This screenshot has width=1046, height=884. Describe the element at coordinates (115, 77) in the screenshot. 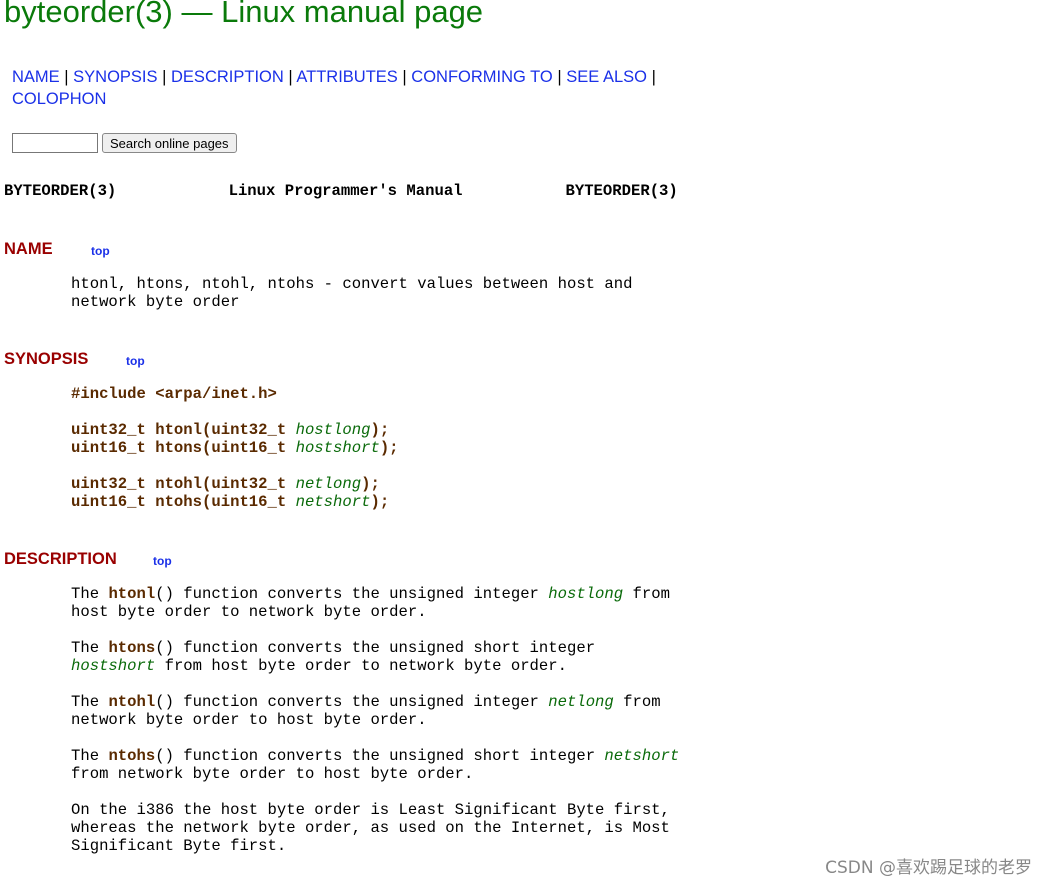

I see `nav-link-synopsis: SYNOPSIS` at that location.